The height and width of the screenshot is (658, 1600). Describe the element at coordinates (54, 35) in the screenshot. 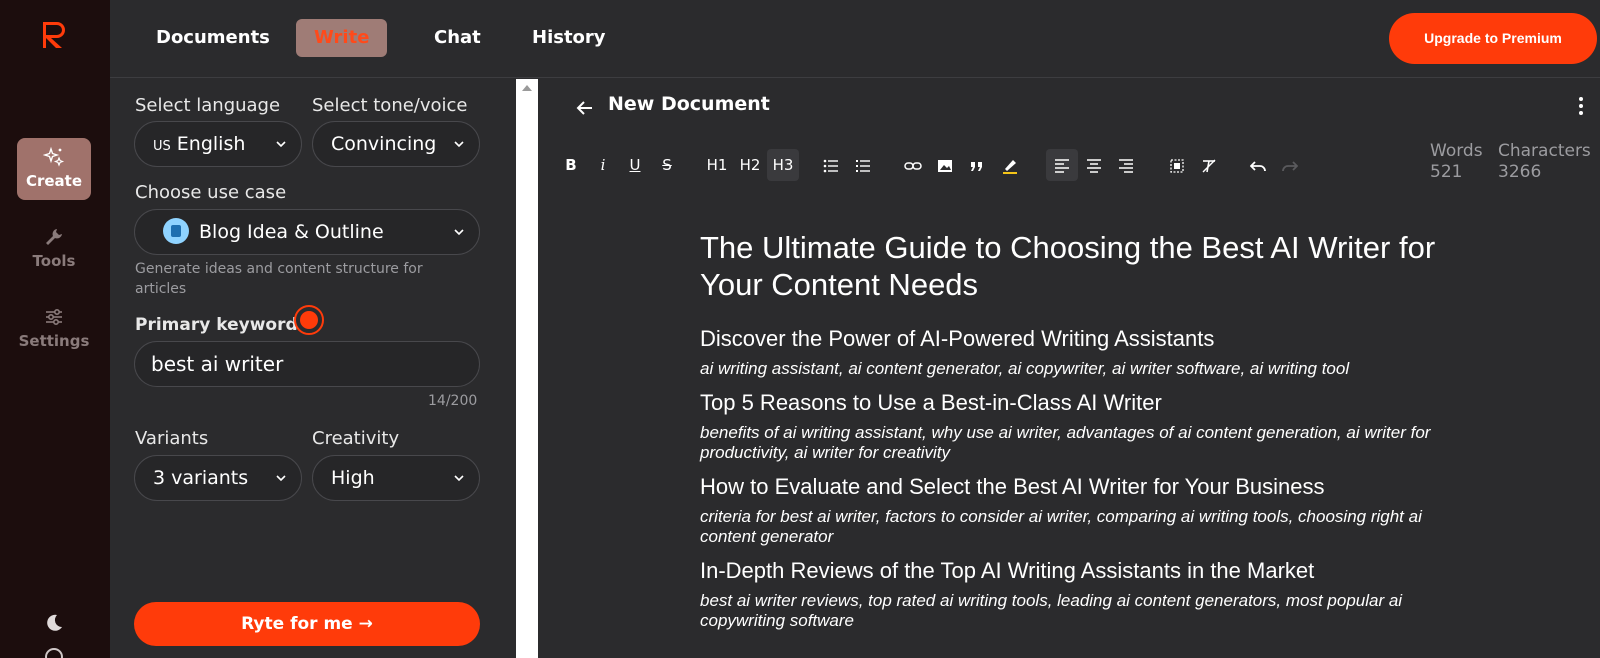

I see `logo-icon` at that location.